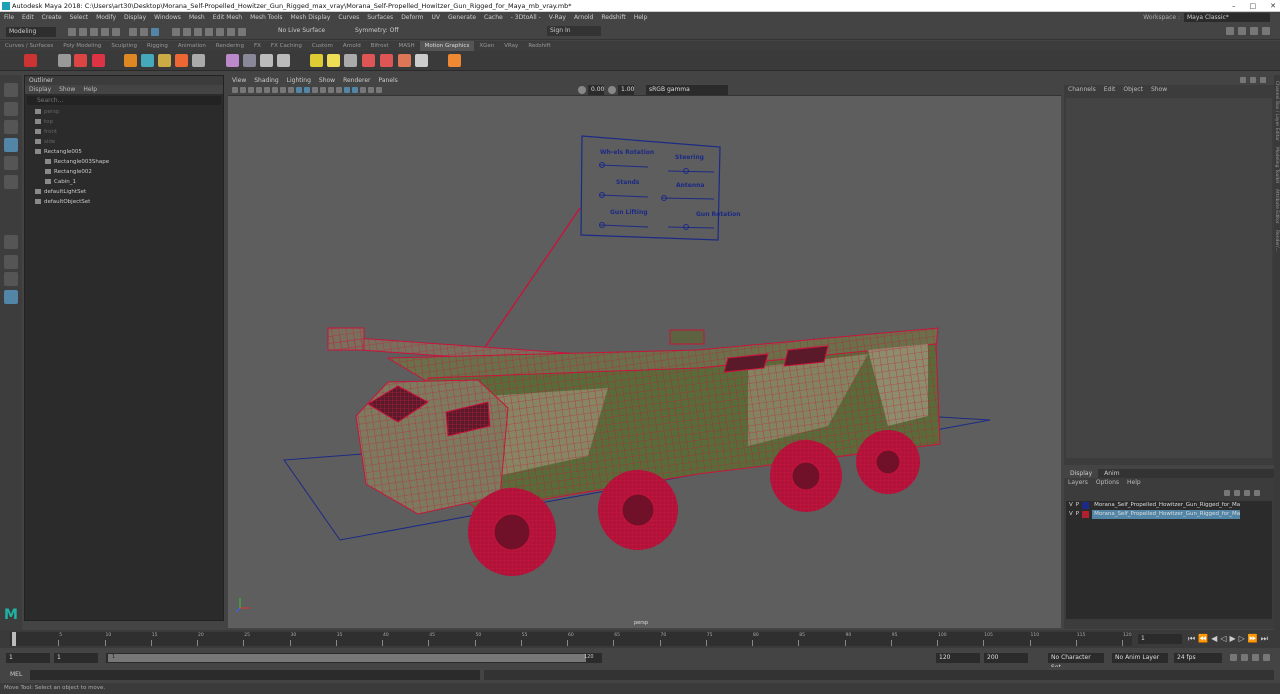 The image size is (1280, 694). I want to click on step-forward-frame-icon: ▷, so click(1242, 639).